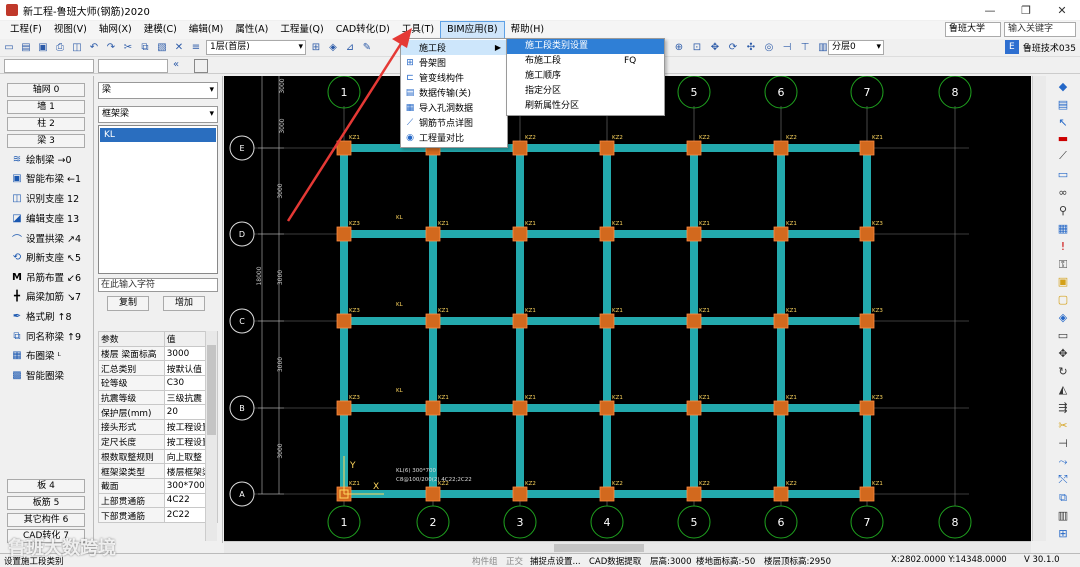 This screenshot has height=567, width=1080. Describe the element at coordinates (158, 135) in the screenshot. I see `list-item: KL` at that location.